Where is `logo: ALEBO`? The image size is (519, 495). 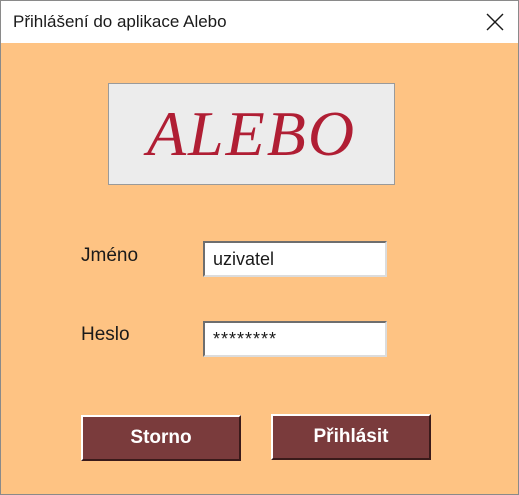
logo: ALEBO is located at coordinates (251, 134).